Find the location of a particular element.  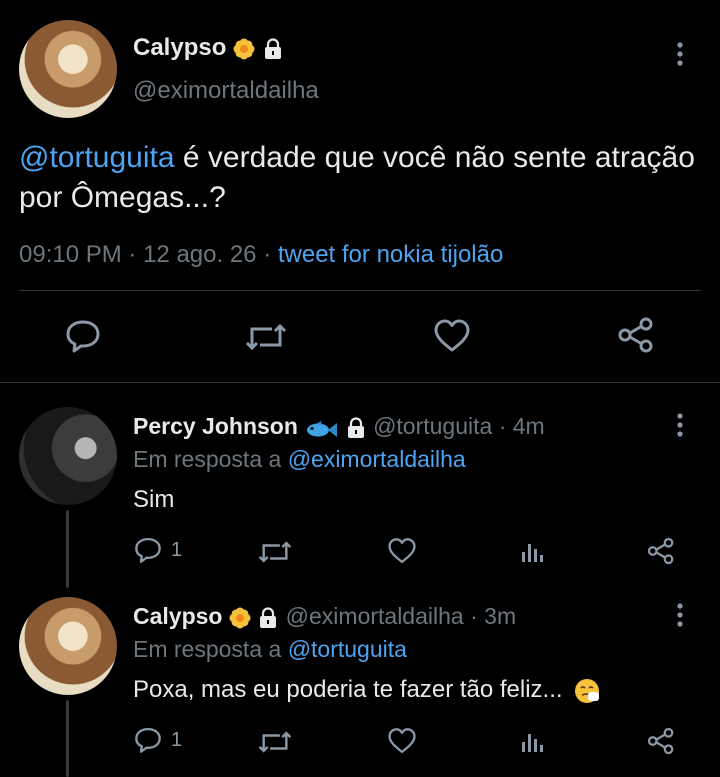

tweet-time: 09:10 PM is located at coordinates (70, 254).